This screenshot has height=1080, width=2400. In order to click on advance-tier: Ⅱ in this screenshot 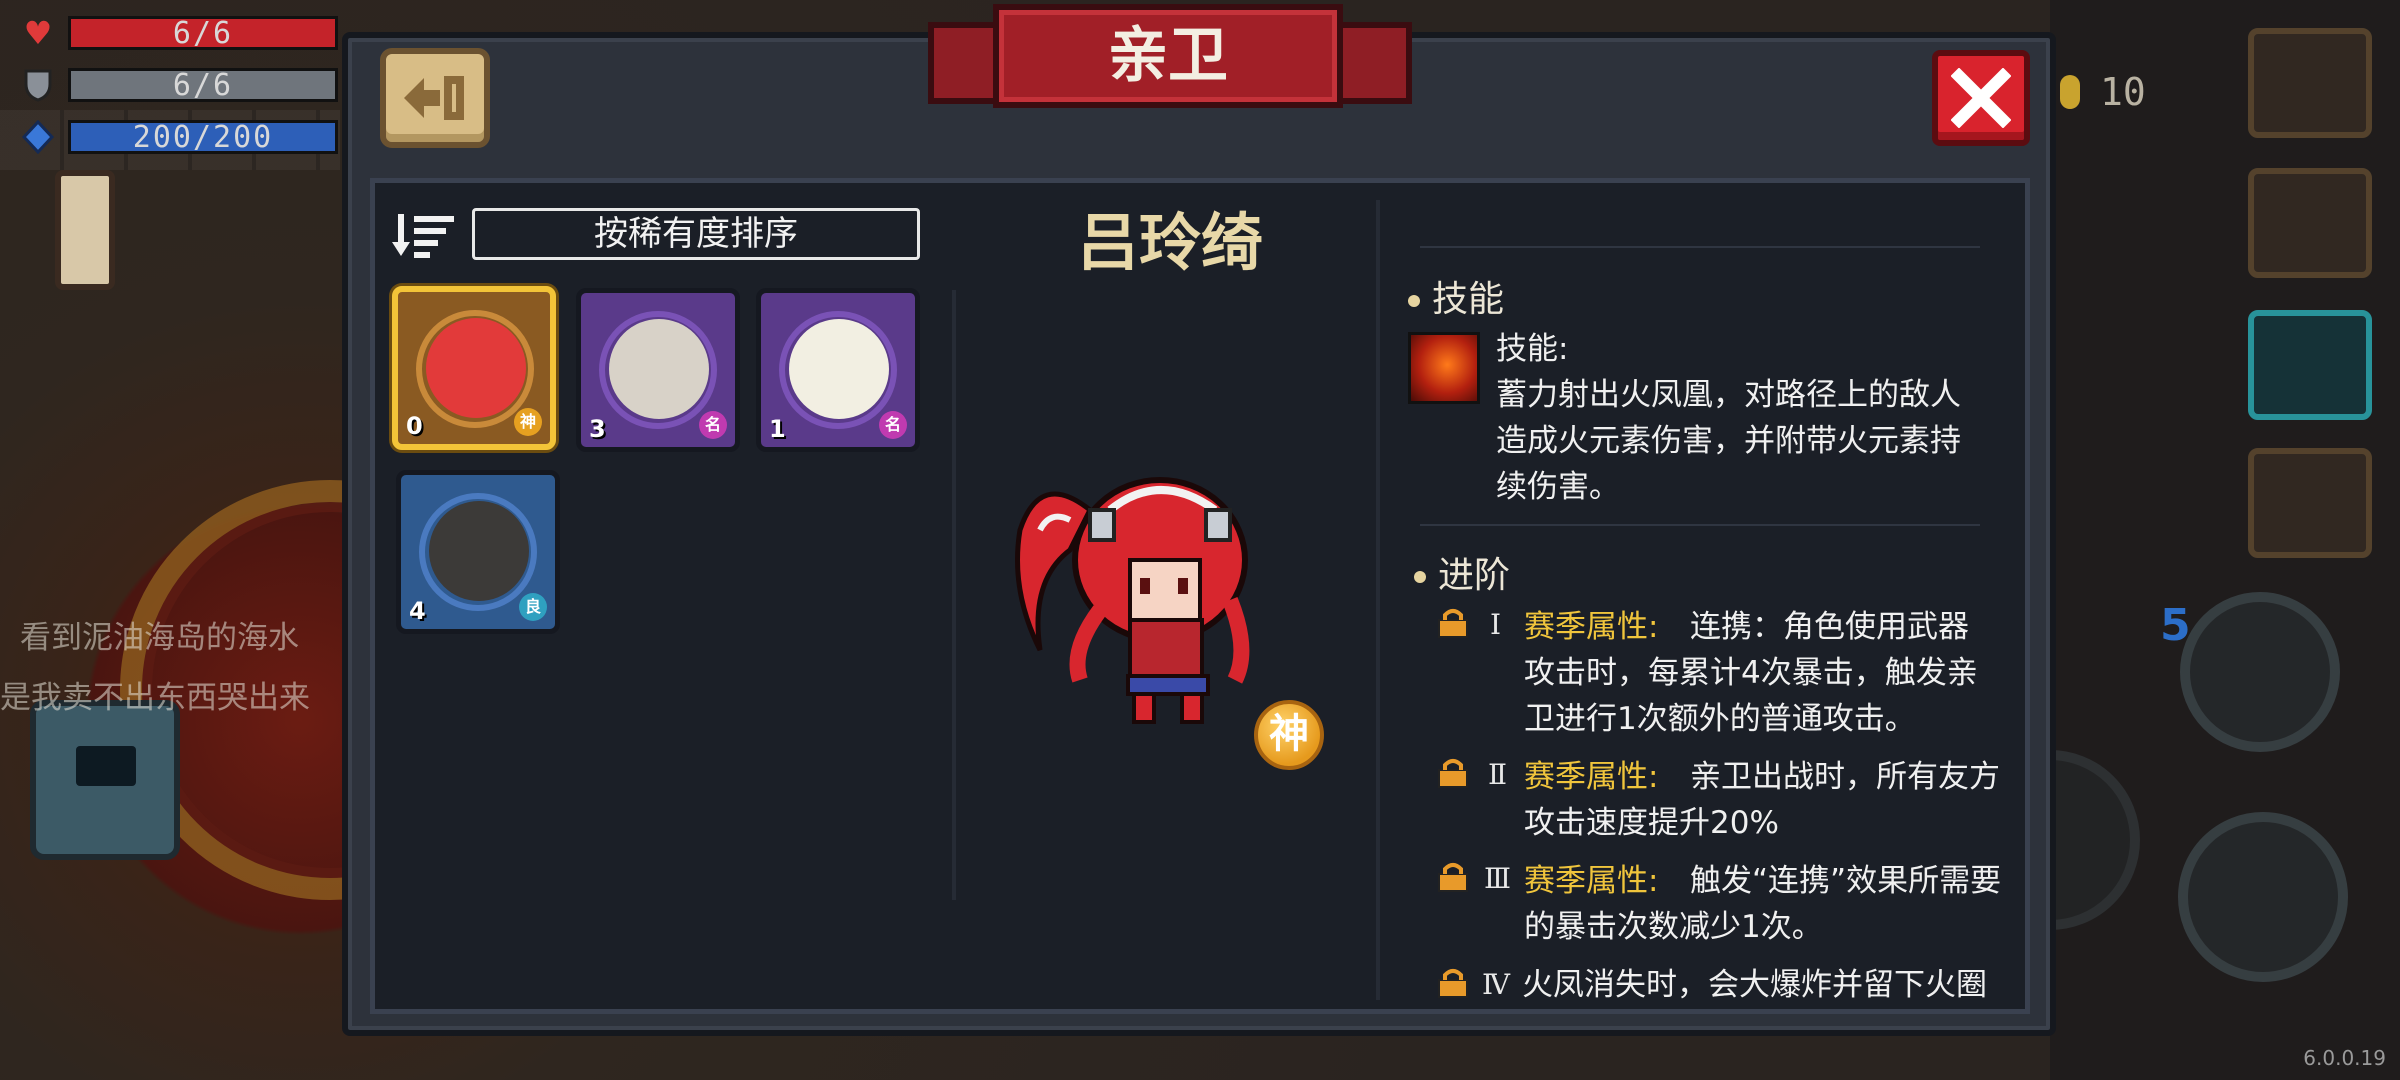, I will do `click(1498, 774)`.